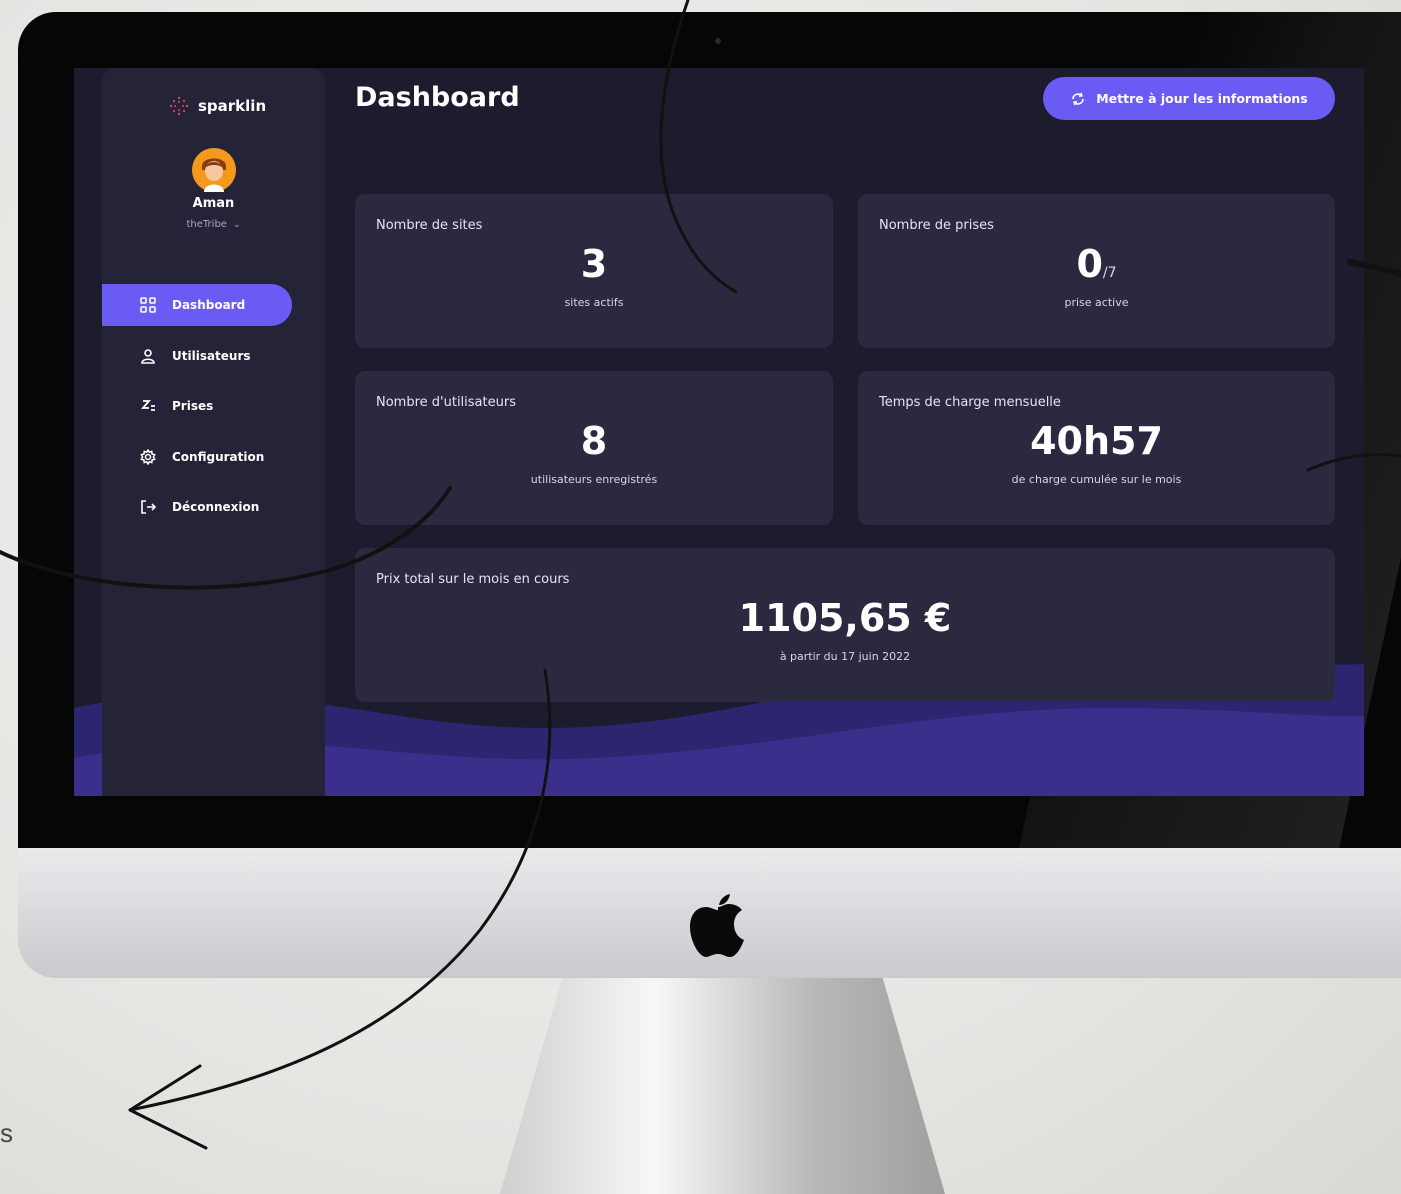  Describe the element at coordinates (148, 305) in the screenshot. I see `grid-icon` at that location.